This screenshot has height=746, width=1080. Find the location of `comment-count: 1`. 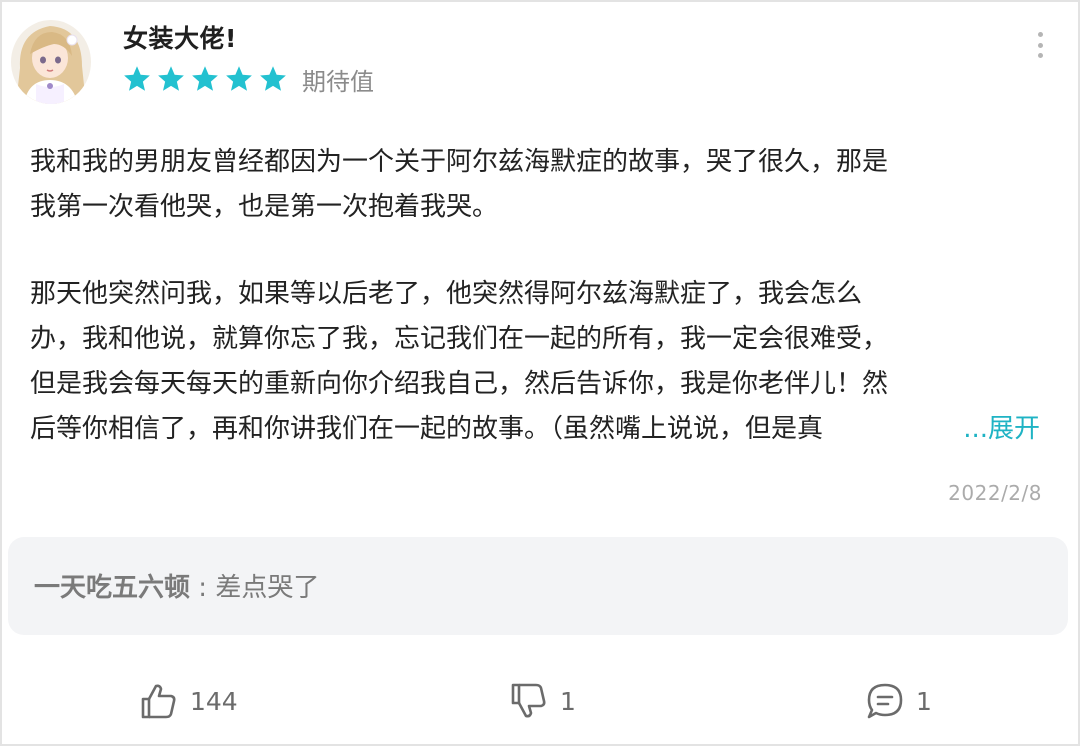

comment-count: 1 is located at coordinates (924, 701).